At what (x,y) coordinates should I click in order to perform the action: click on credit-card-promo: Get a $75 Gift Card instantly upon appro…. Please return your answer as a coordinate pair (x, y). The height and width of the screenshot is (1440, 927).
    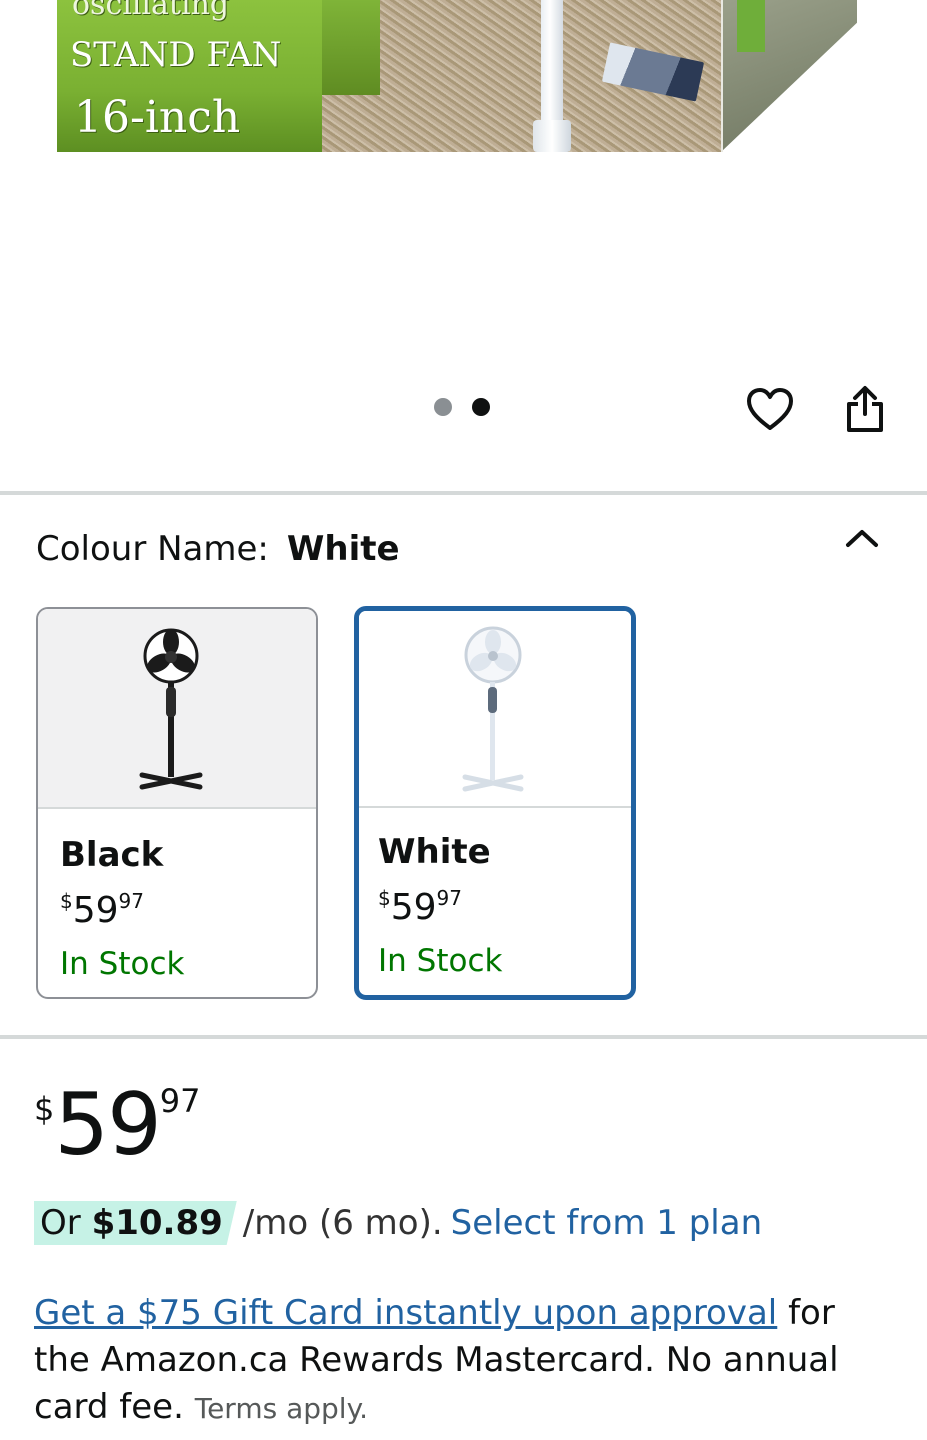
    Looking at the image, I should click on (464, 1361).